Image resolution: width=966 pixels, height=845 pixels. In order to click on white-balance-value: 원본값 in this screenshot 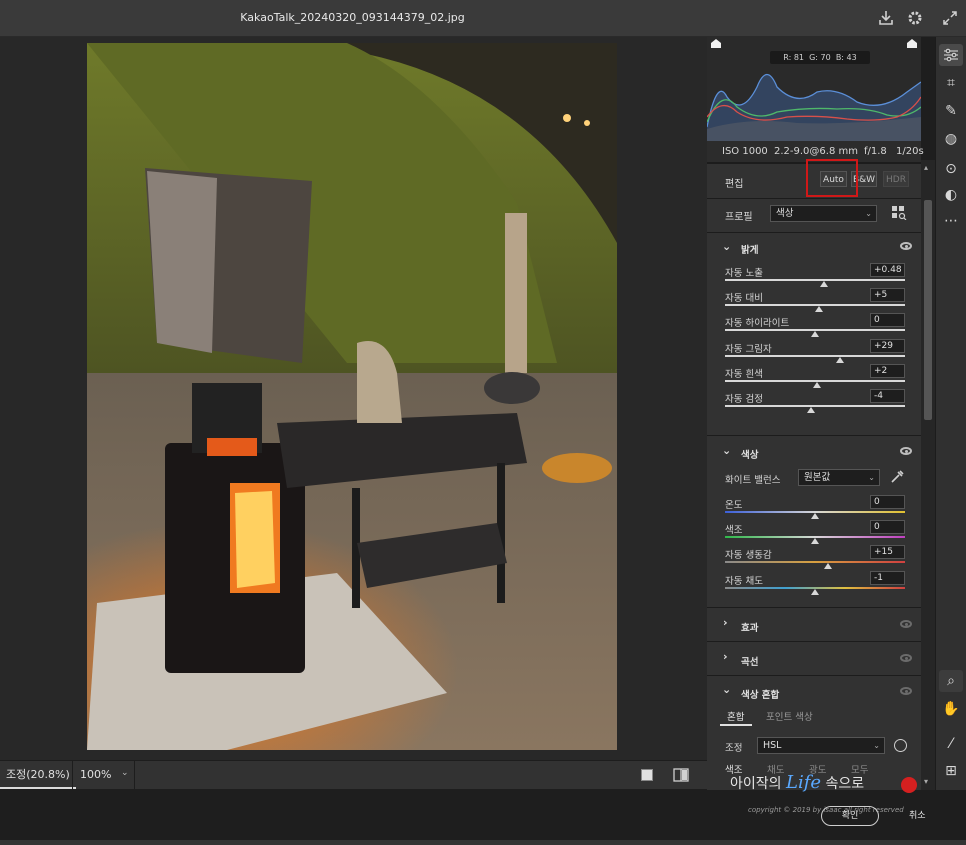, I will do `click(817, 477)`.